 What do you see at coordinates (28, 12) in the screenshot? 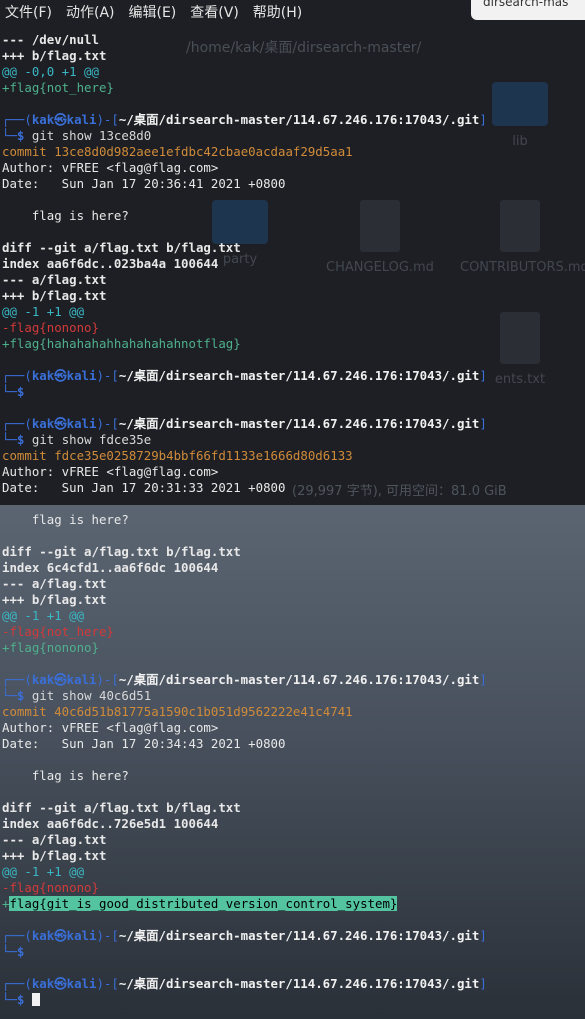
I see `menu-file: 文件(F)` at bounding box center [28, 12].